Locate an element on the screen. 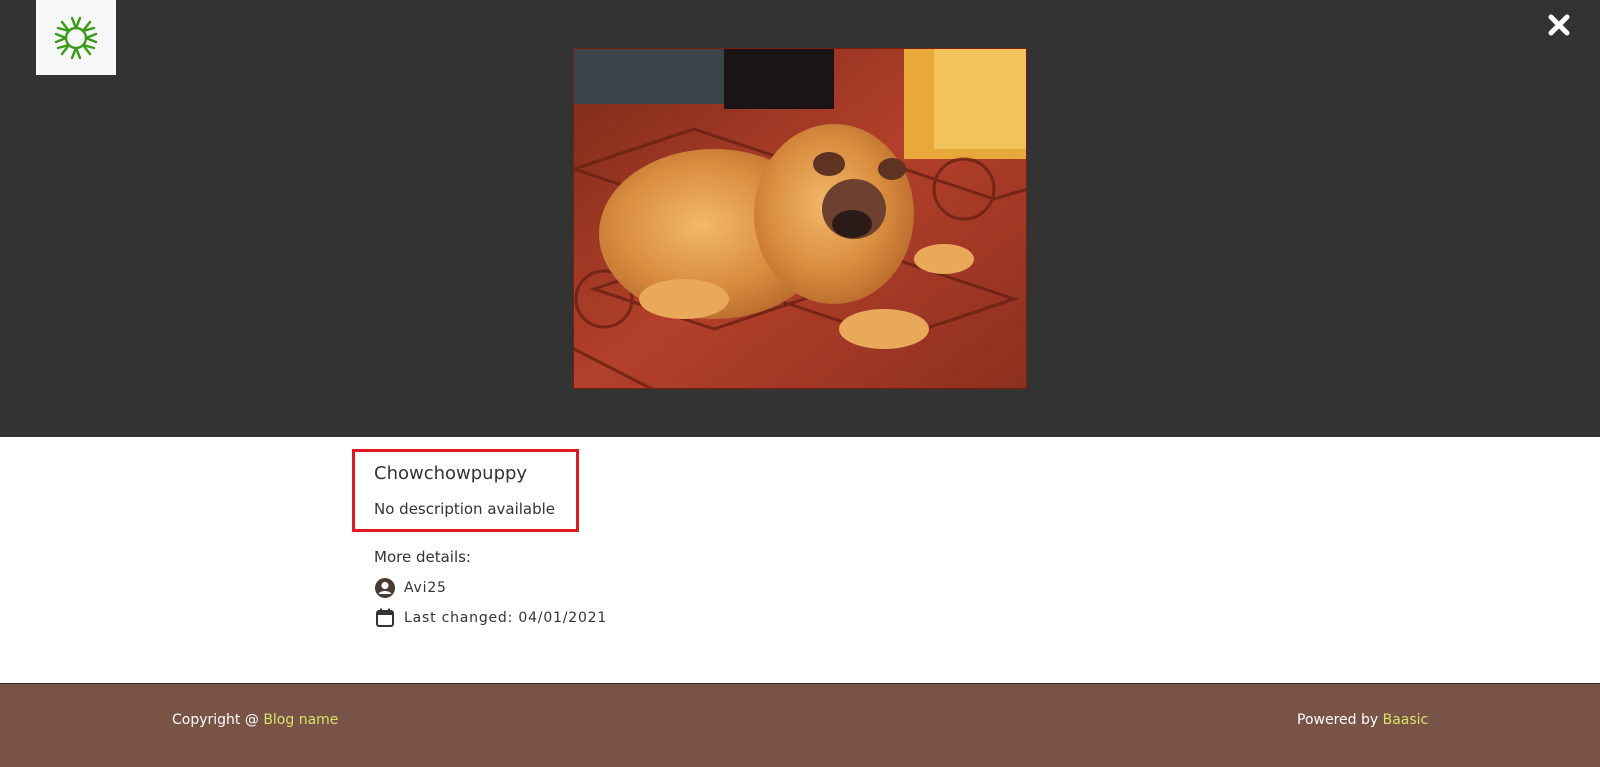  last-changed-row: Last changed: 04/01/2021 is located at coordinates (490, 618).